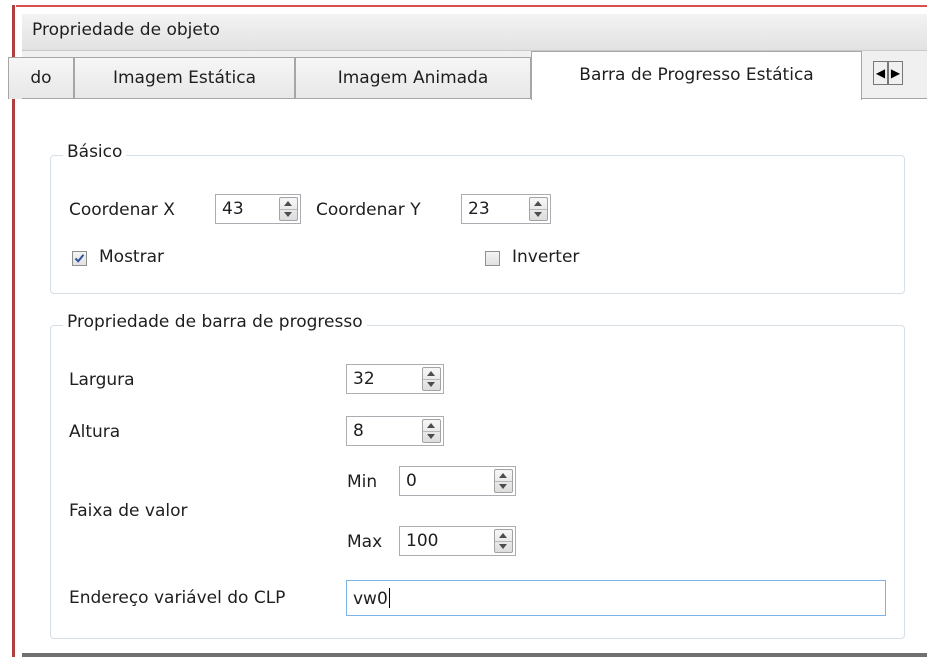  Describe the element at coordinates (492, 258) in the screenshot. I see `invert-checkbox` at that location.